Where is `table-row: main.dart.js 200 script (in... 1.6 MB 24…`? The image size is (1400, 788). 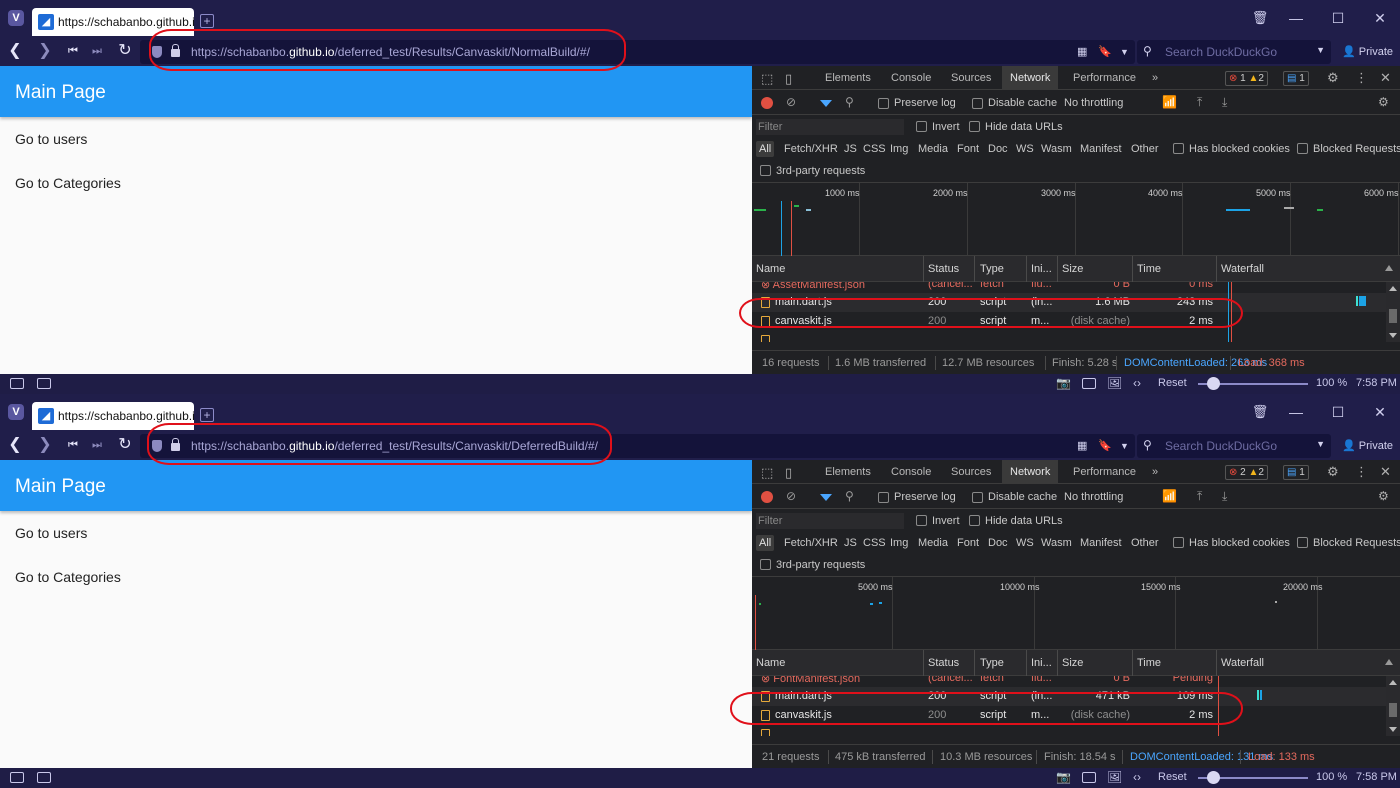 table-row: main.dart.js 200 script (in... 1.6 MB 24… is located at coordinates (1069, 302).